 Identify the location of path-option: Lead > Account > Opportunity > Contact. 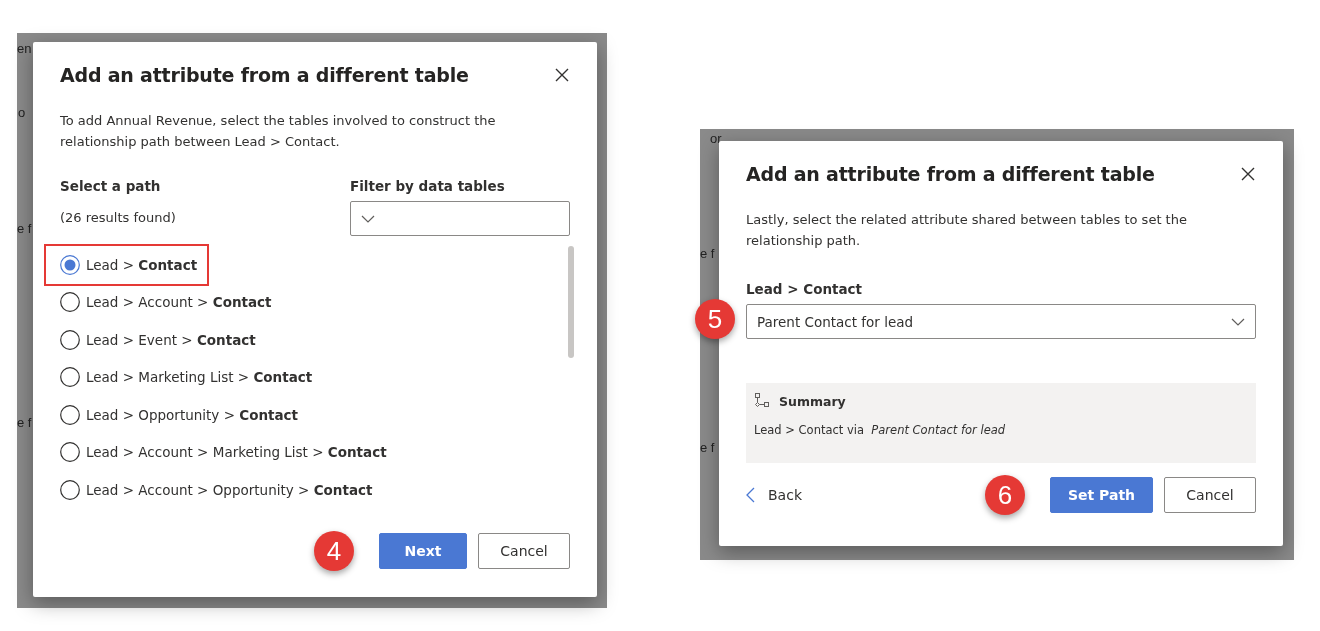
(214, 490).